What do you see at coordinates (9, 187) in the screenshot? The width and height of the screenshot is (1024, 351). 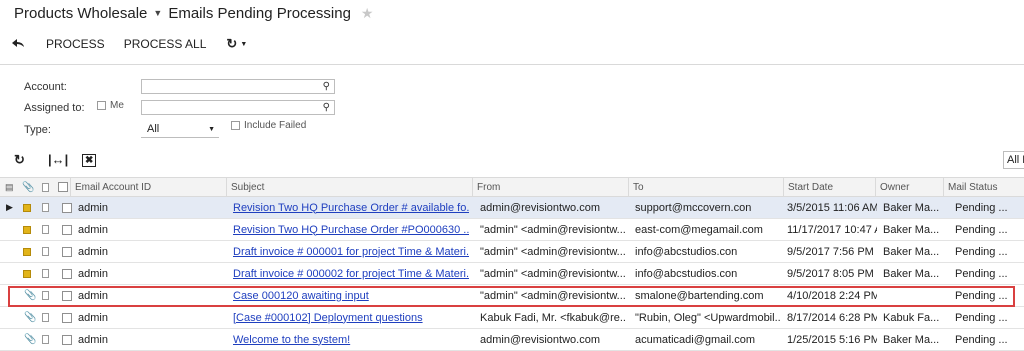 I see `row-settings-icon: ▤` at bounding box center [9, 187].